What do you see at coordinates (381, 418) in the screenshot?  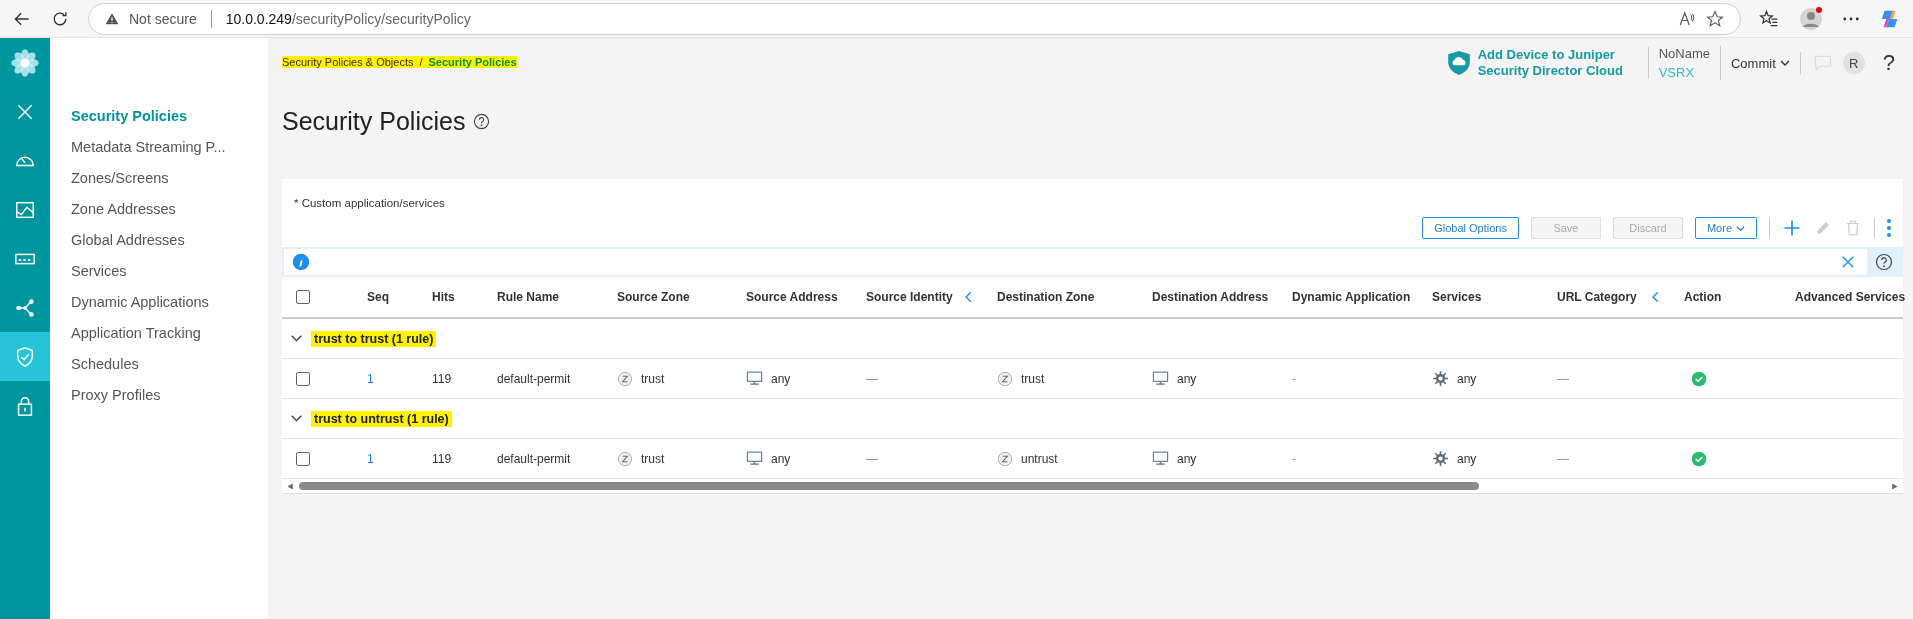 I see `rule-group-title: trust to untrust (1 rule)` at bounding box center [381, 418].